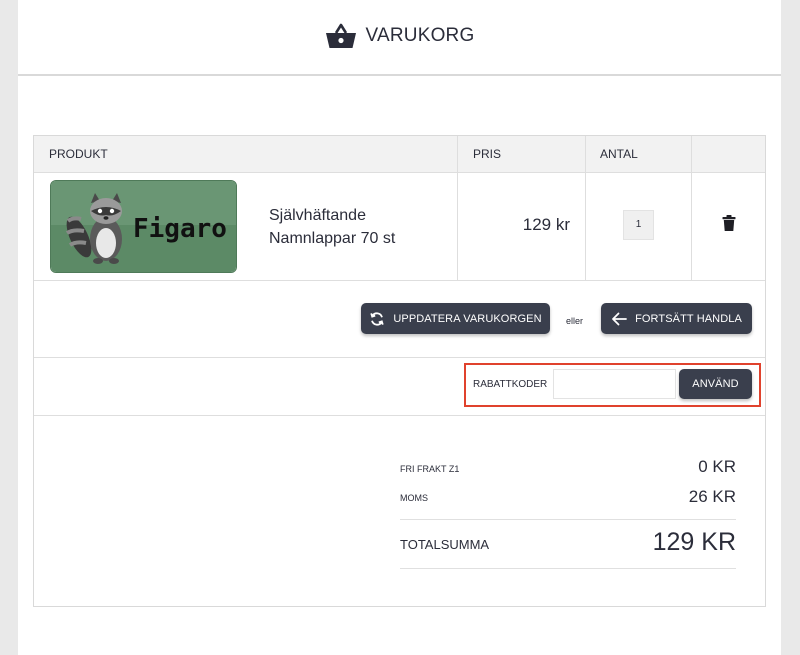 The width and height of the screenshot is (800, 655). What do you see at coordinates (78, 154) in the screenshot?
I see `column-header-product: PRODUKT` at bounding box center [78, 154].